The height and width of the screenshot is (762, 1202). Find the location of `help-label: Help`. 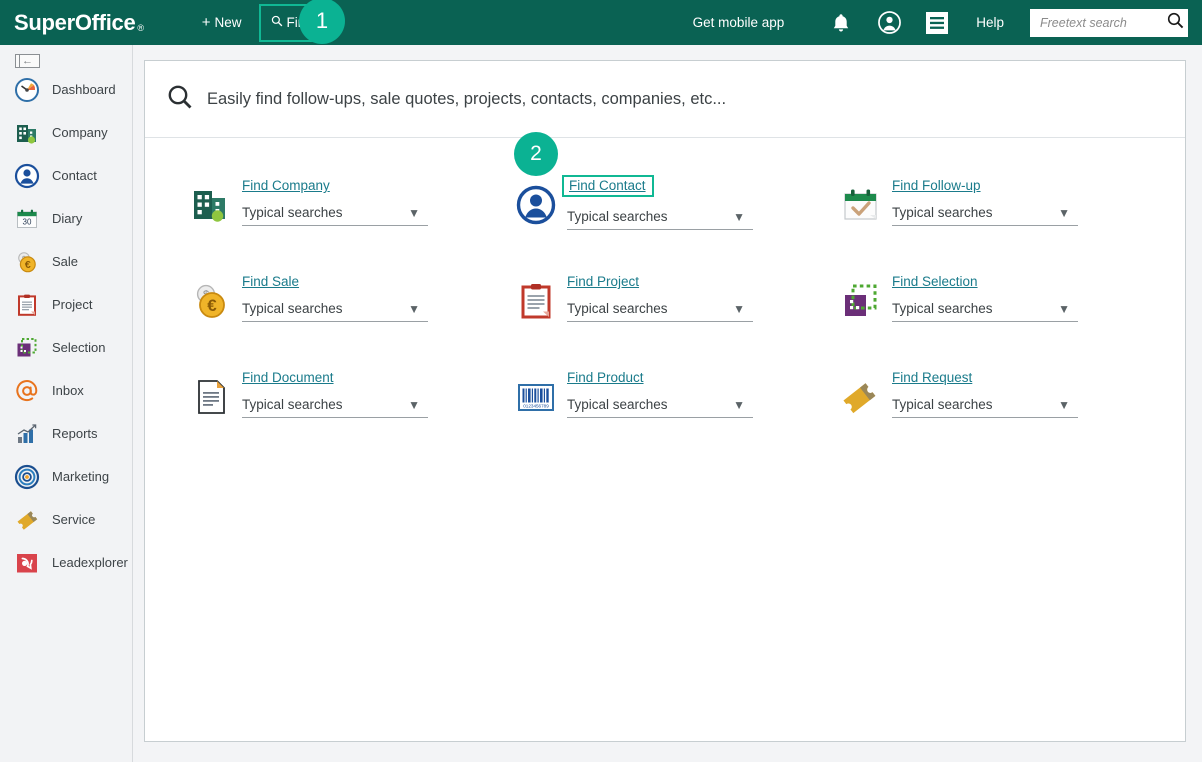

help-label: Help is located at coordinates (990, 22).